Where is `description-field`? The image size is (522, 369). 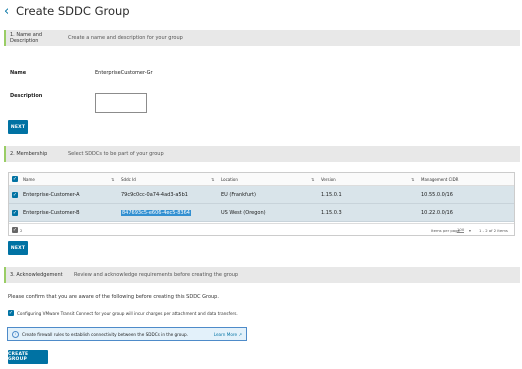
description-field is located at coordinates (121, 103).